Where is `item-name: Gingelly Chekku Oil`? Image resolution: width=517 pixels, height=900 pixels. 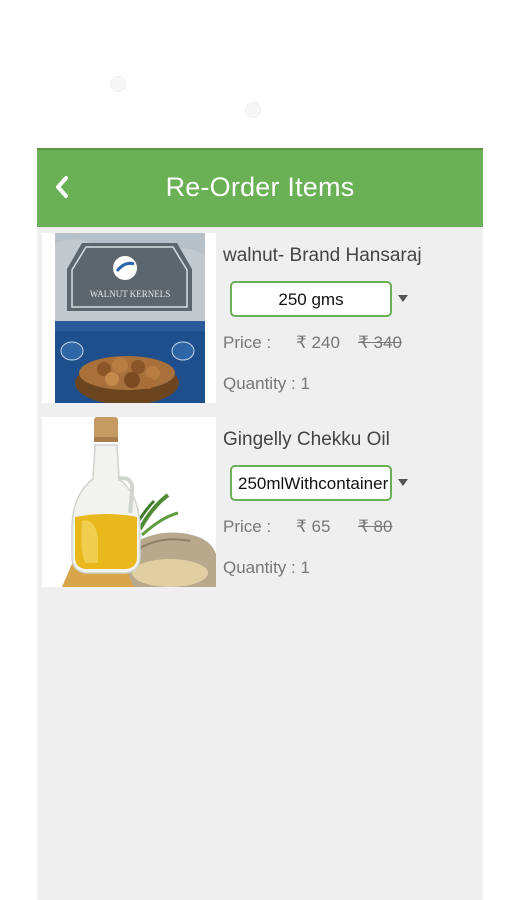 item-name: Gingelly Chekku Oil is located at coordinates (306, 439).